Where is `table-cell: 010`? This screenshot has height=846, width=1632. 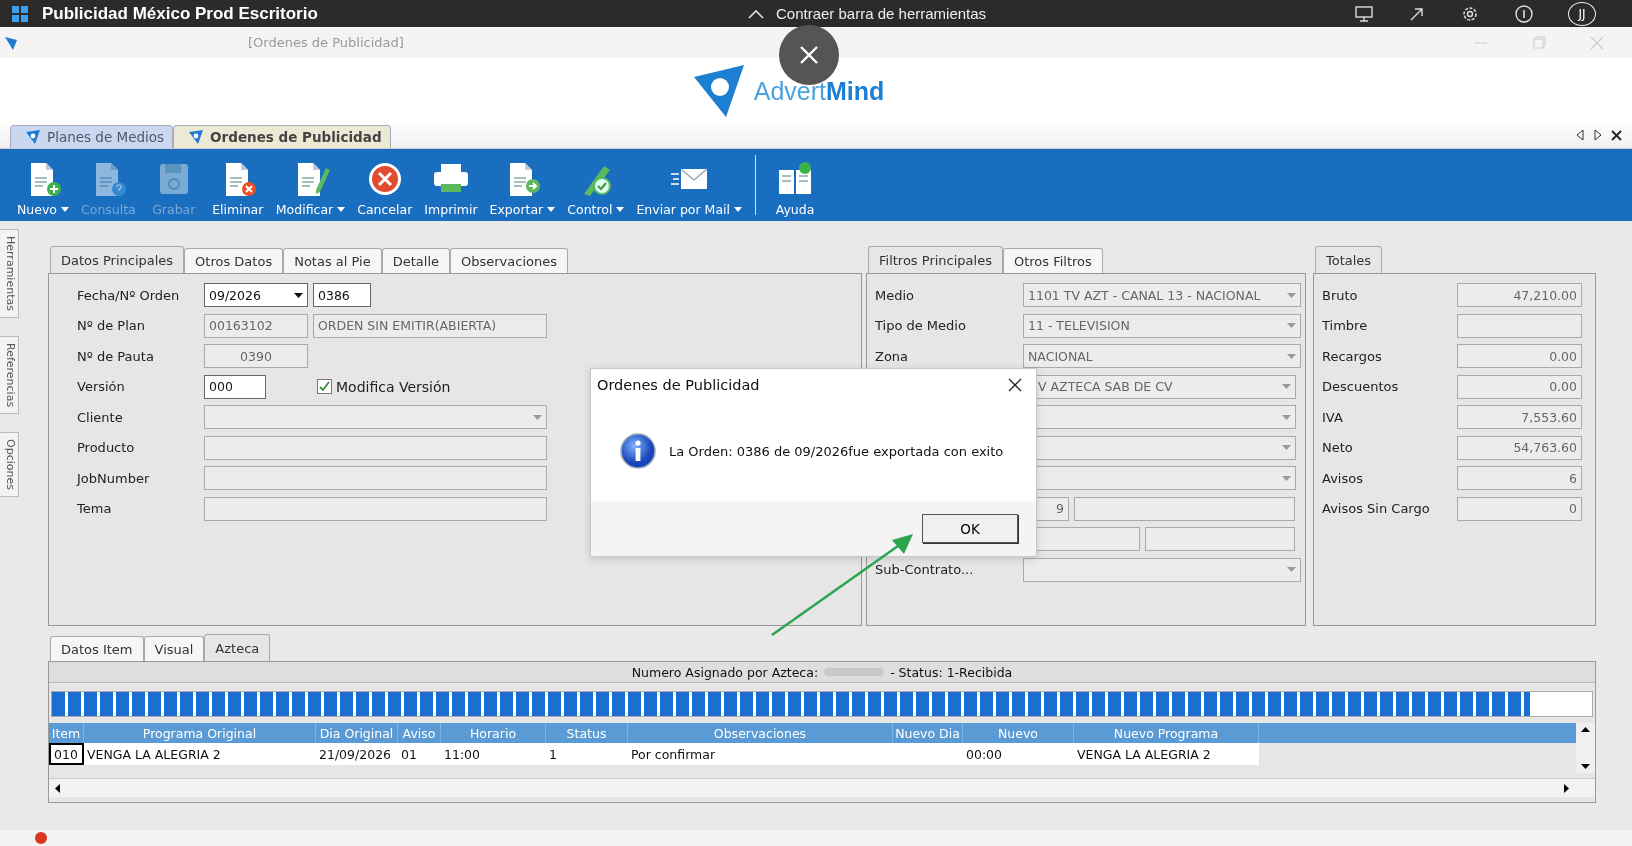 table-cell: 010 is located at coordinates (66, 754).